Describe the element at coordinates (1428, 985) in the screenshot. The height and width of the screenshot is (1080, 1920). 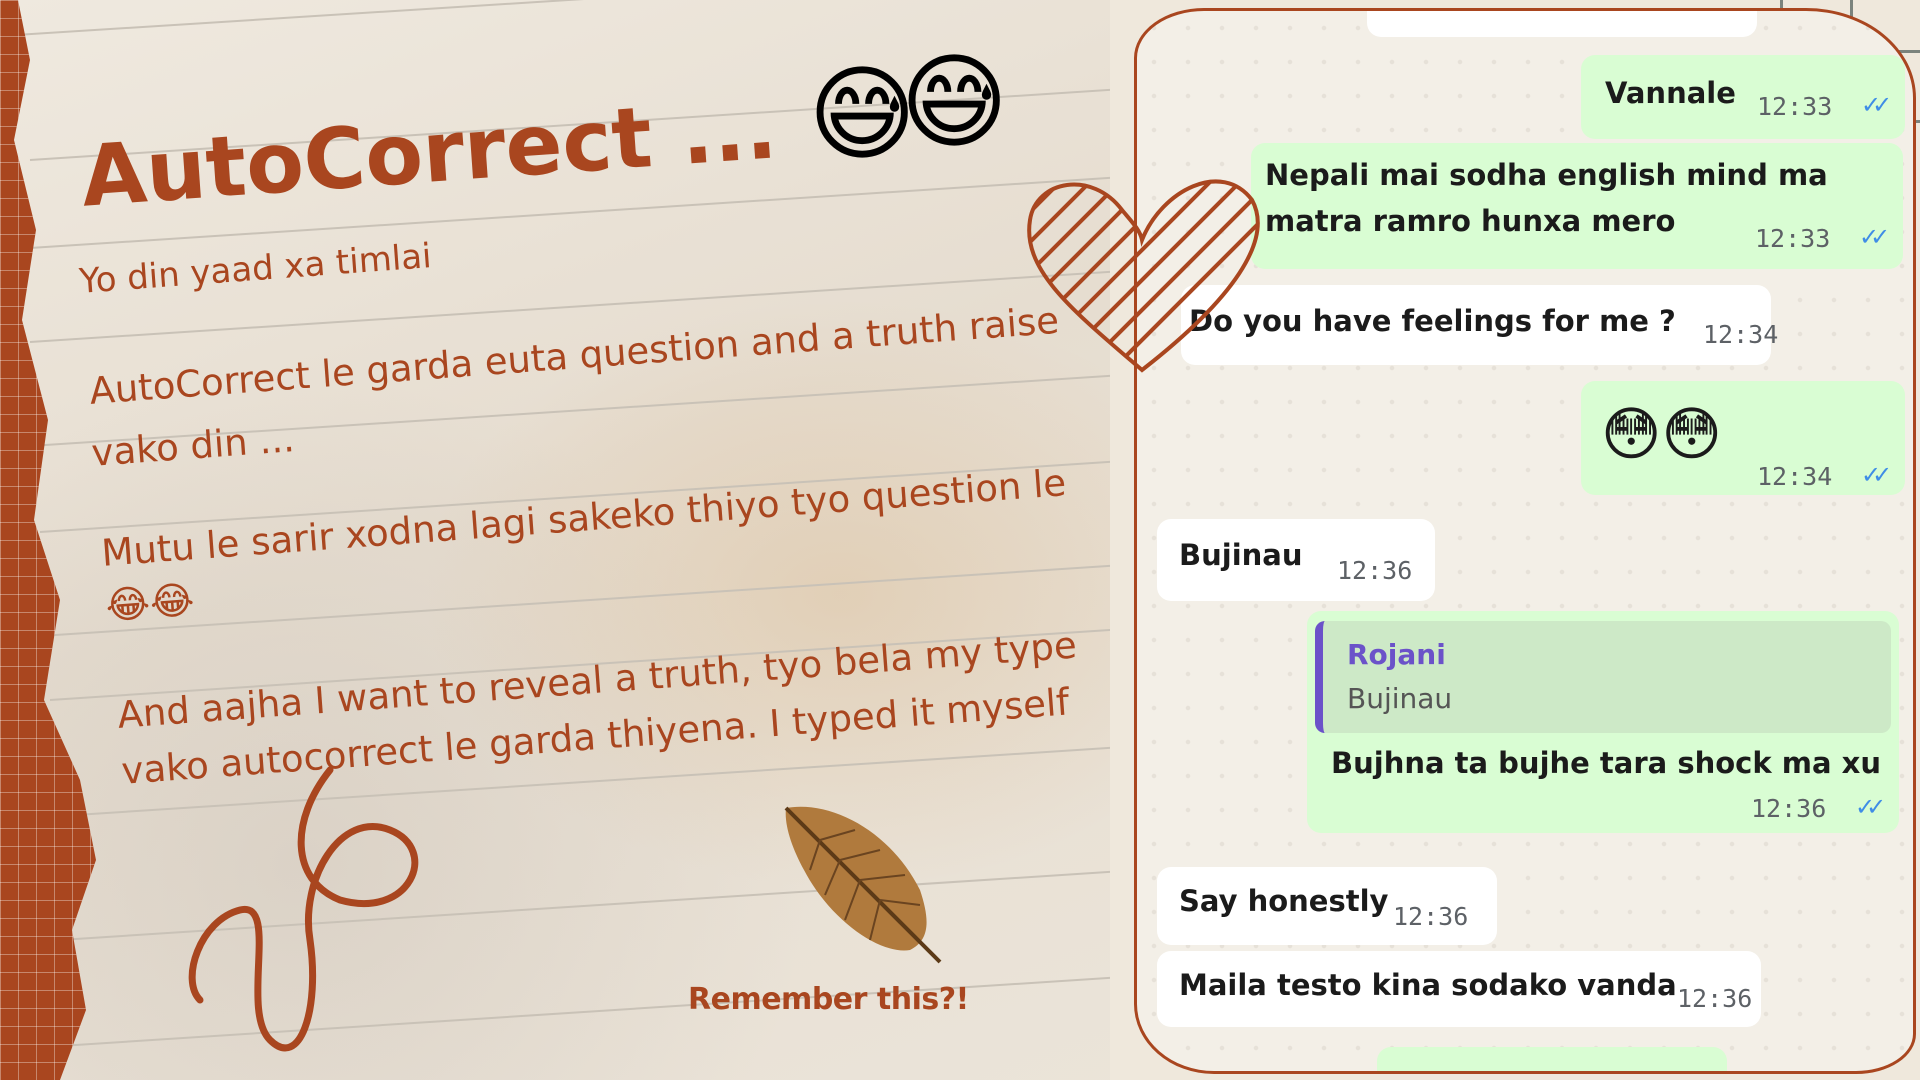
I see `message-text: Maila testo kina sodako vanda` at that location.